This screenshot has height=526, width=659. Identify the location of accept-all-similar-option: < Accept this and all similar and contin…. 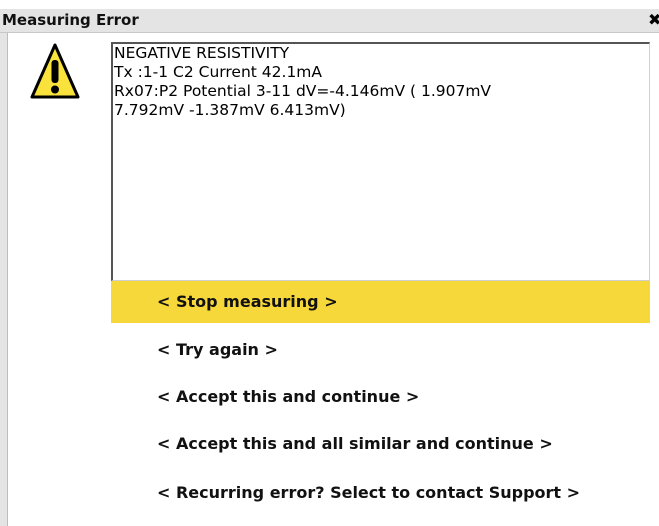
(380, 444).